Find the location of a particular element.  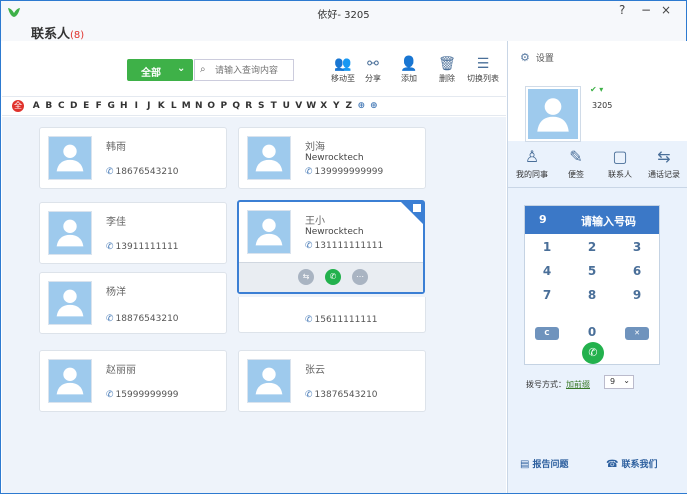

letter-v: V is located at coordinates (299, 106).